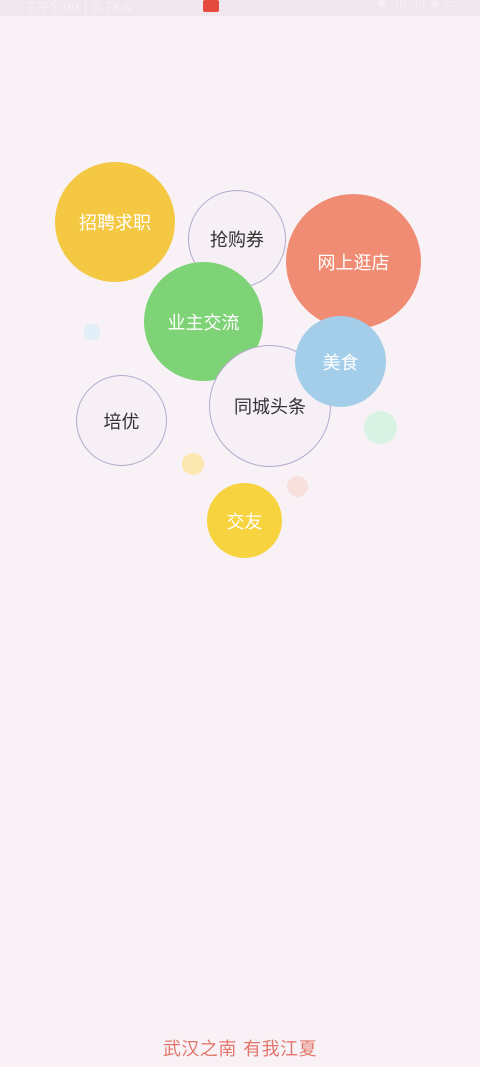 The image size is (480, 1067). Describe the element at coordinates (240, 8) in the screenshot. I see `status-bar: 下午5:00 | 0.7K/s ✱ .ıll .ıll ◈ ▭` at that location.